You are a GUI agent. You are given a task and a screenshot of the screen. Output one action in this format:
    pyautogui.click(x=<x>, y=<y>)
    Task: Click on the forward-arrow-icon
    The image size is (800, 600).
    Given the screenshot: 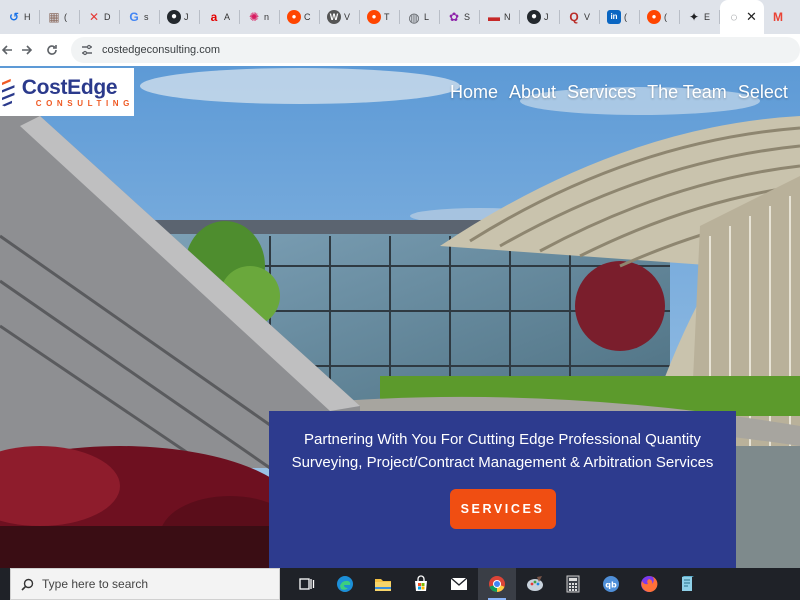 What is the action you would take?
    pyautogui.click(x=26, y=50)
    